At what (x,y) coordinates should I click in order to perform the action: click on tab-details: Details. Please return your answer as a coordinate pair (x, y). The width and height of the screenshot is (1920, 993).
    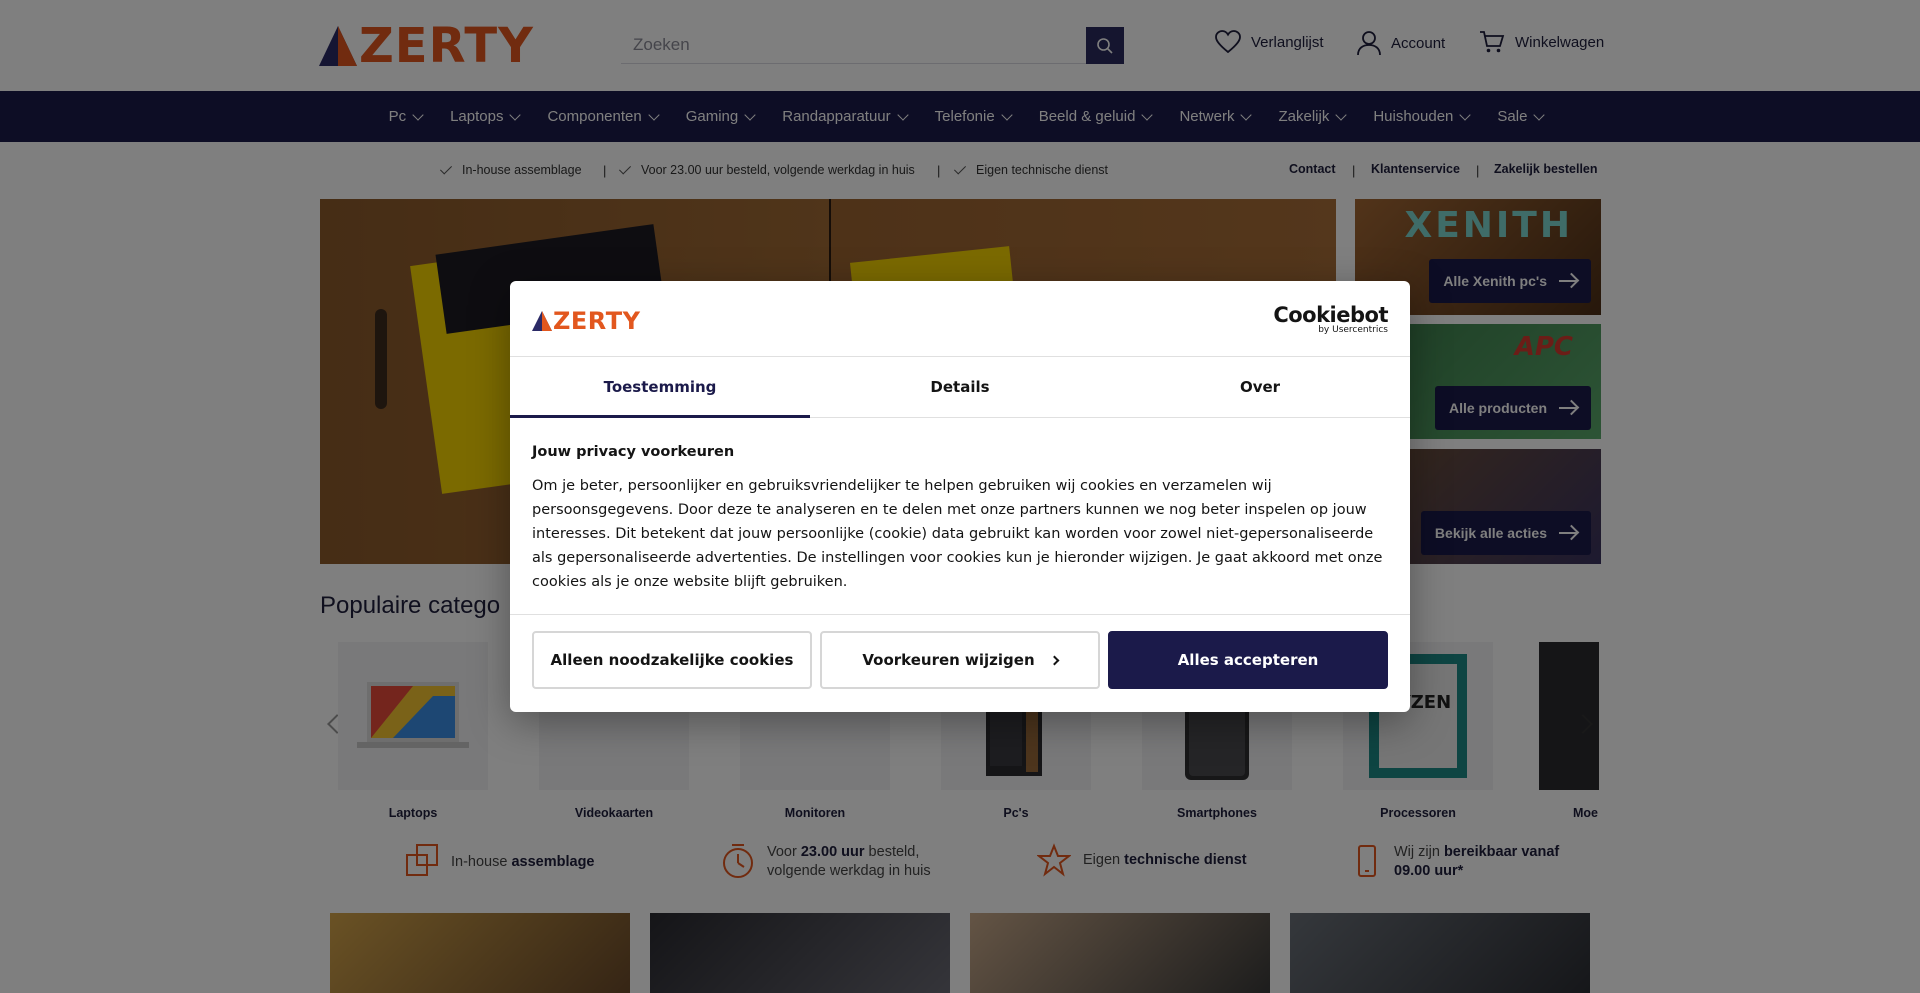
    Looking at the image, I should click on (960, 387).